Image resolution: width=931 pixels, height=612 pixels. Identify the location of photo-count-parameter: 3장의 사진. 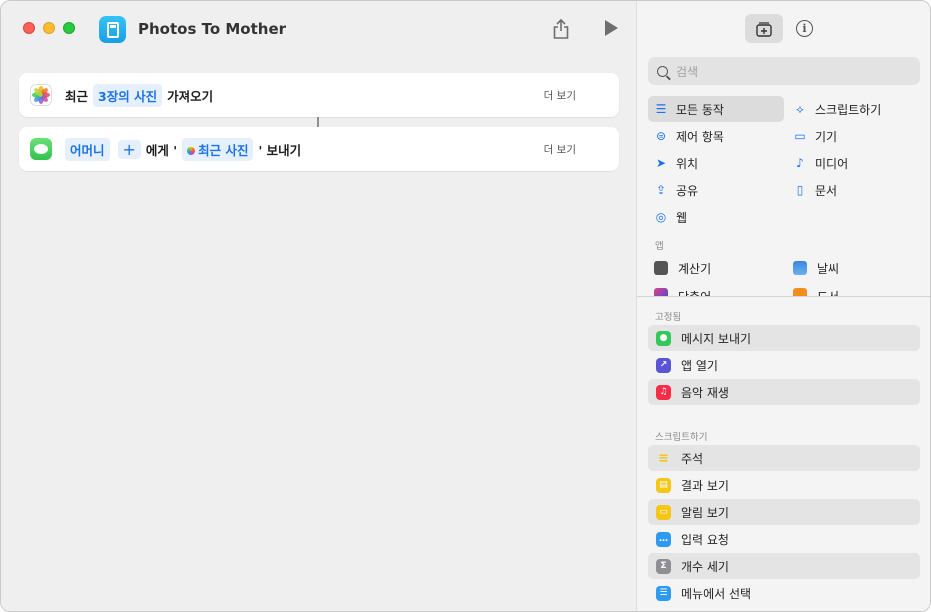
(128, 95).